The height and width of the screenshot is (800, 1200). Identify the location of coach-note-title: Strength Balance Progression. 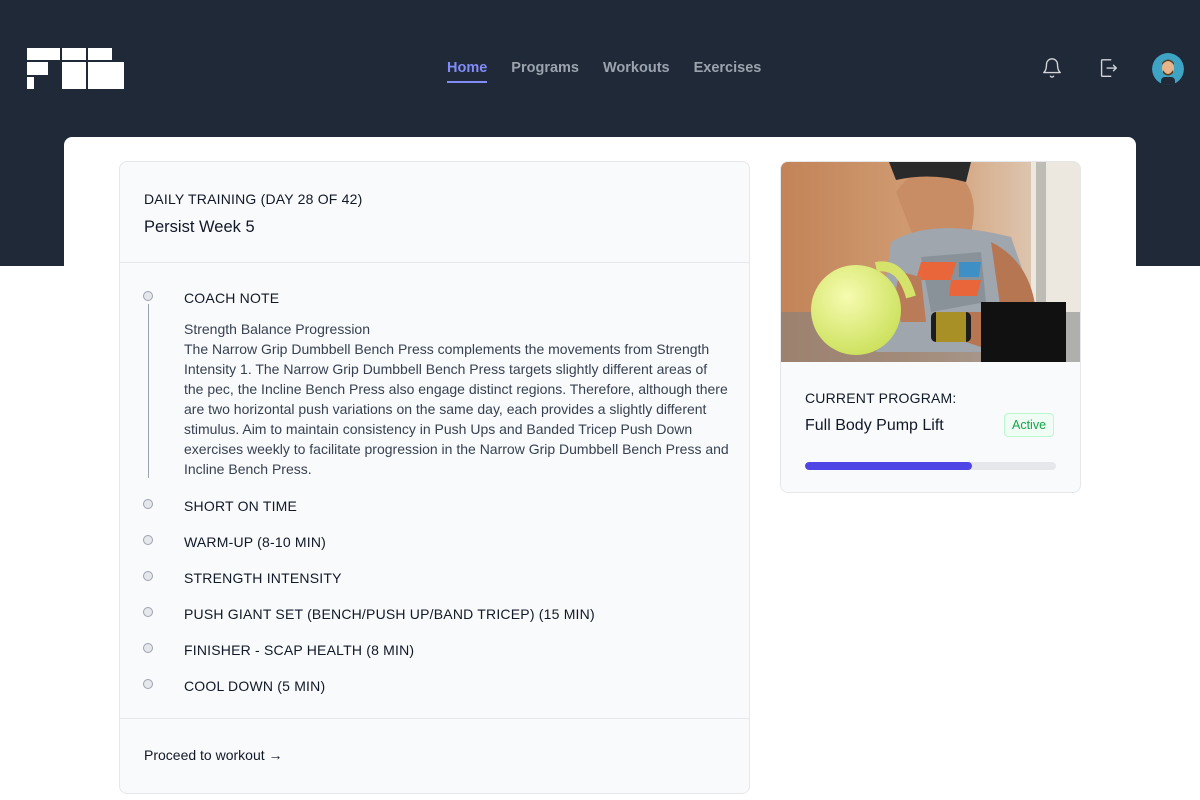
(277, 329).